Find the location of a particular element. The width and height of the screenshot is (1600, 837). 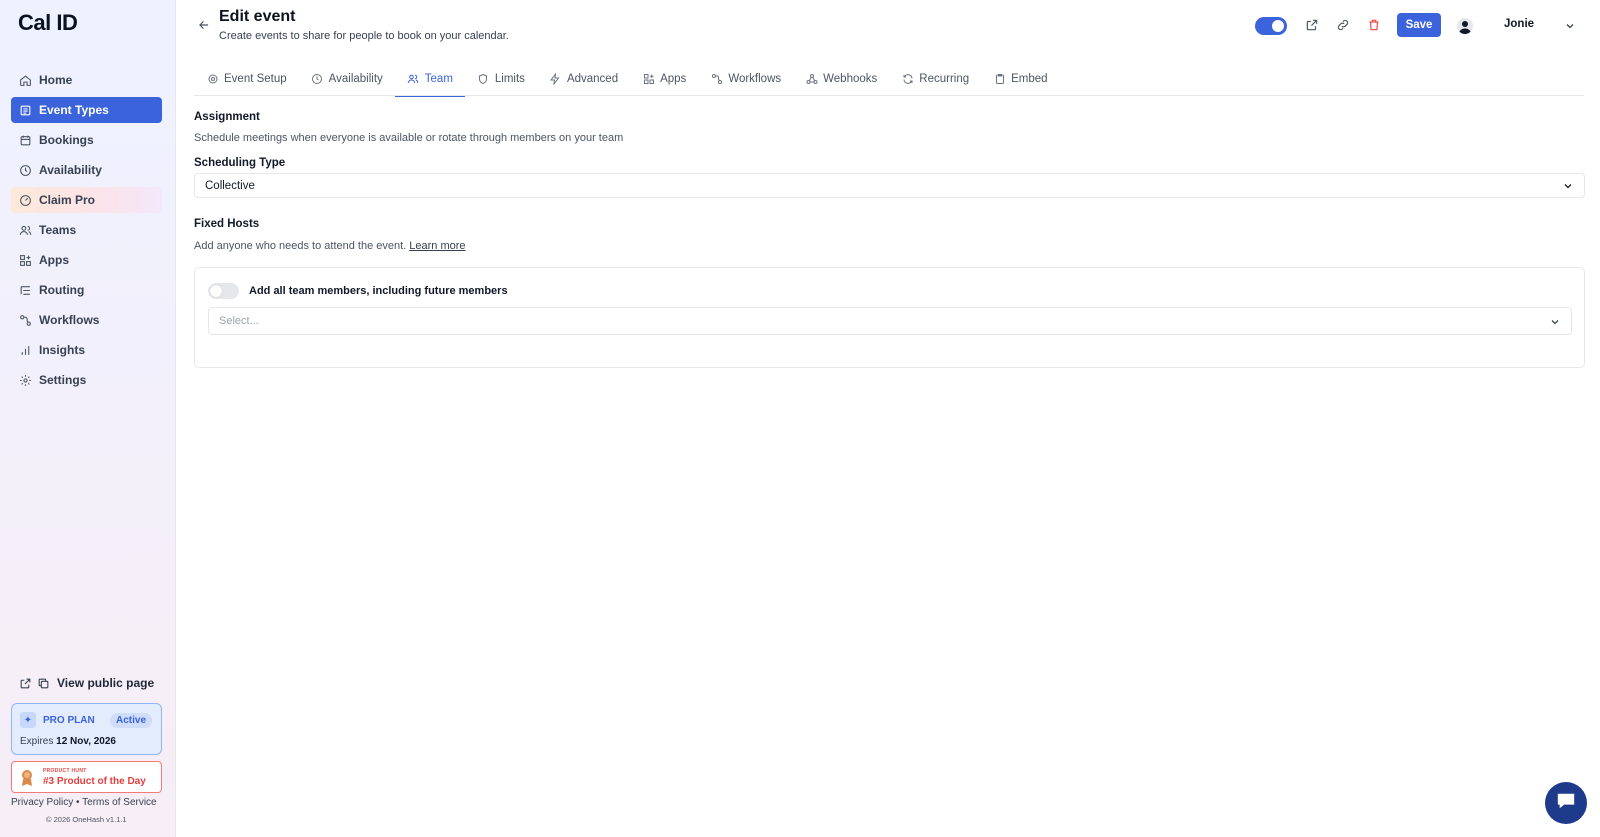

sidebar-item-teams: Teams is located at coordinates (86, 230).